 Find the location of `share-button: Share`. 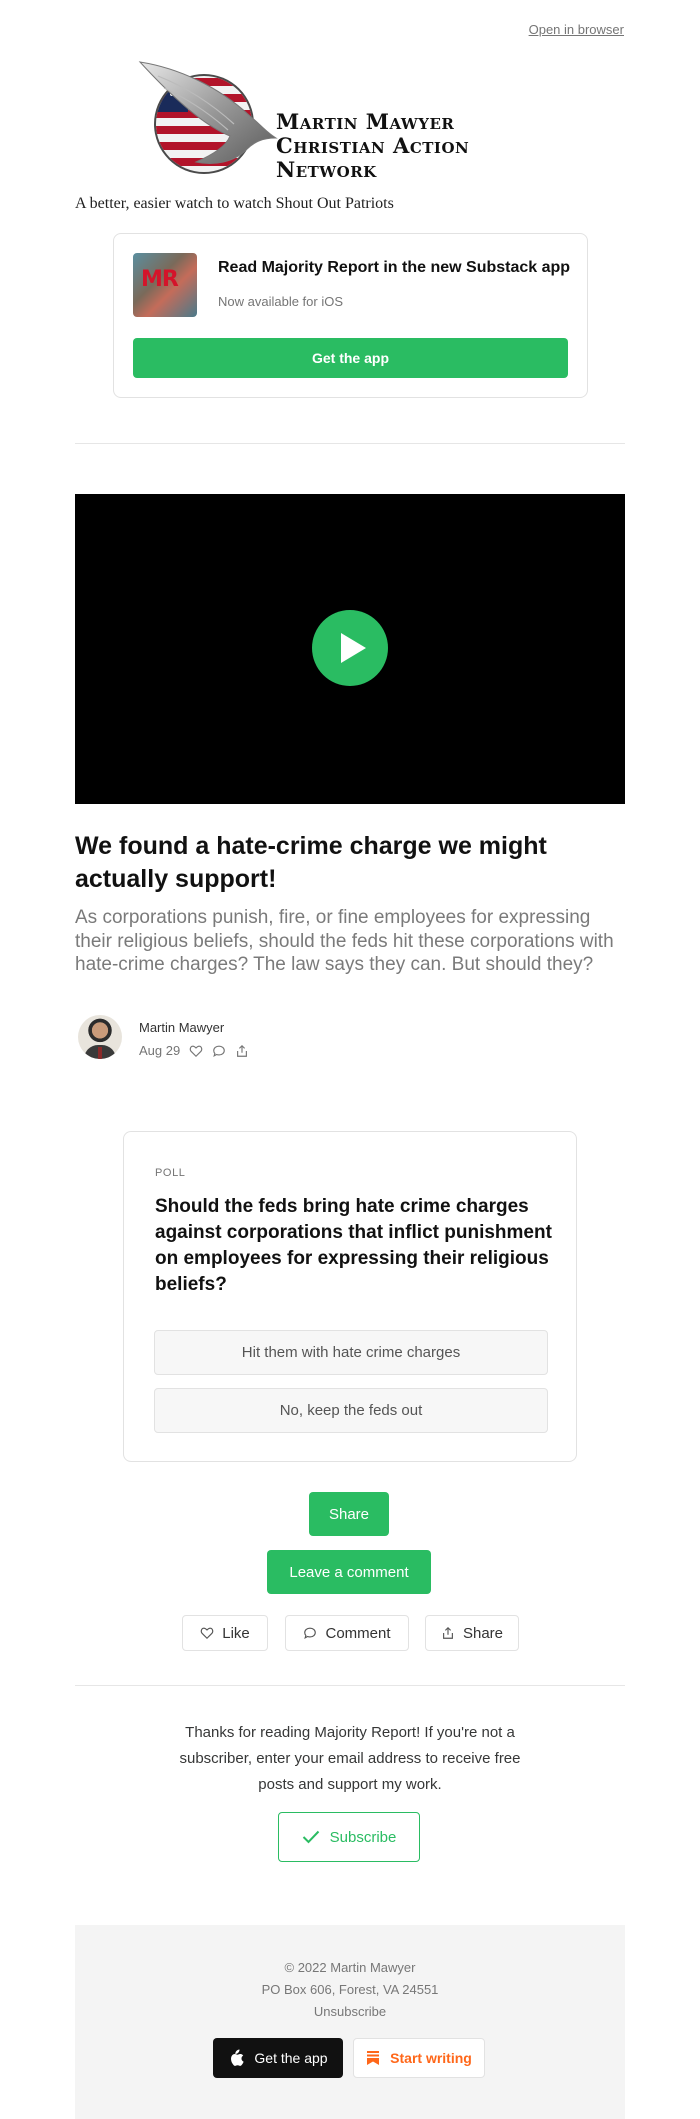

share-button: Share is located at coordinates (349, 1514).